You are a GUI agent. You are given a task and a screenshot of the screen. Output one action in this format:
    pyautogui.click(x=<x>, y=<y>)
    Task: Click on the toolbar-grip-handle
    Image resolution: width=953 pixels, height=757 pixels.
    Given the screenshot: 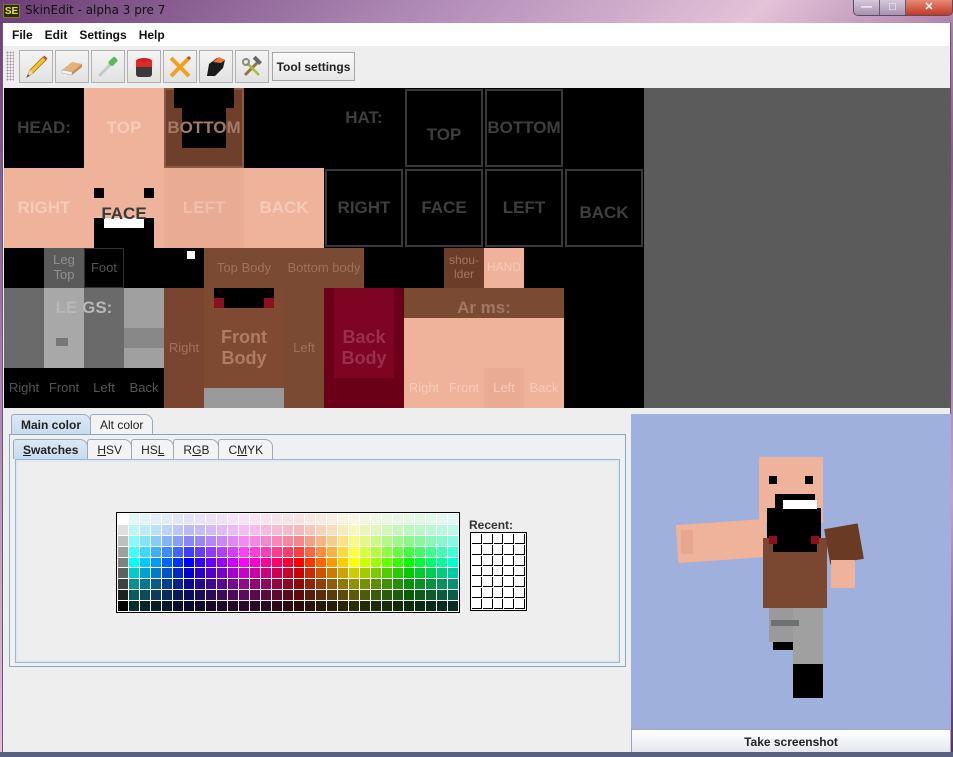 What is the action you would take?
    pyautogui.click(x=10, y=66)
    